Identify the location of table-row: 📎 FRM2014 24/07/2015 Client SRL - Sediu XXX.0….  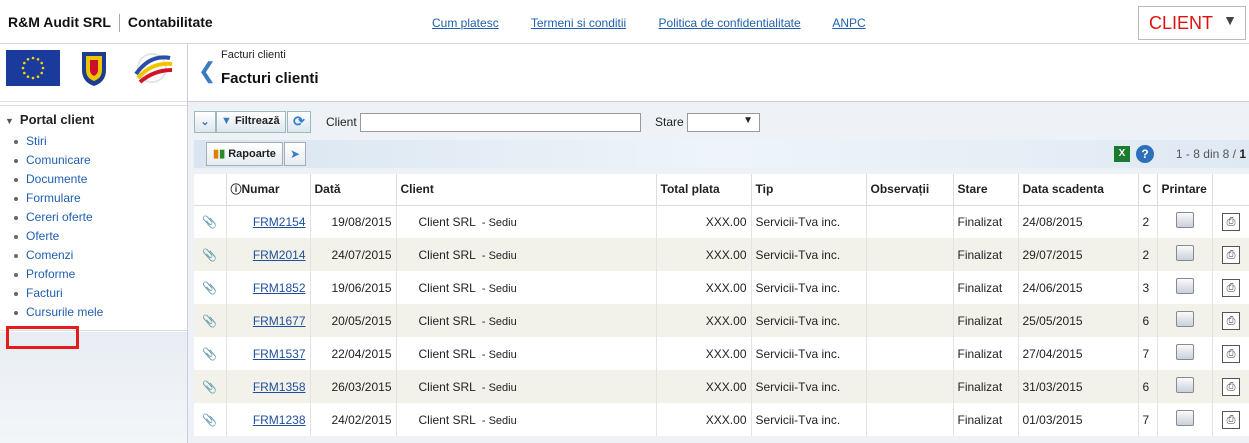
(721, 254).